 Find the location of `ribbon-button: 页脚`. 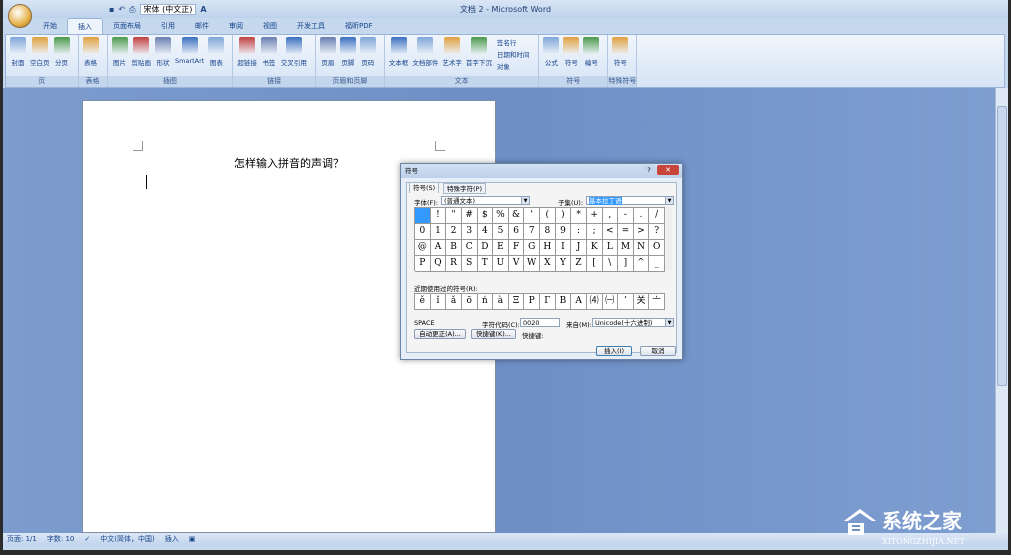

ribbon-button: 页脚 is located at coordinates (348, 56).